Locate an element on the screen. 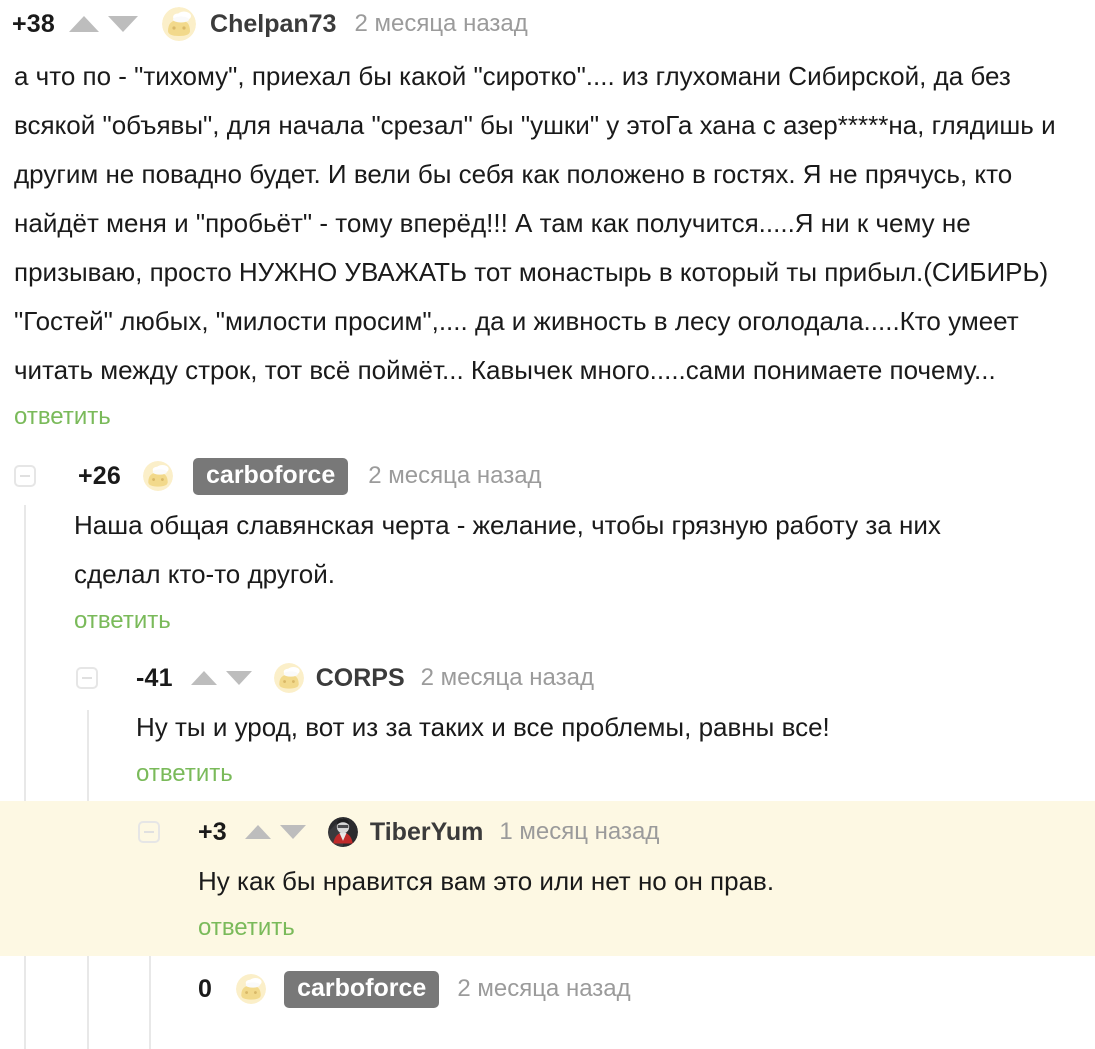 The height and width of the screenshot is (1049, 1095). comment-score: -41 is located at coordinates (154, 677).